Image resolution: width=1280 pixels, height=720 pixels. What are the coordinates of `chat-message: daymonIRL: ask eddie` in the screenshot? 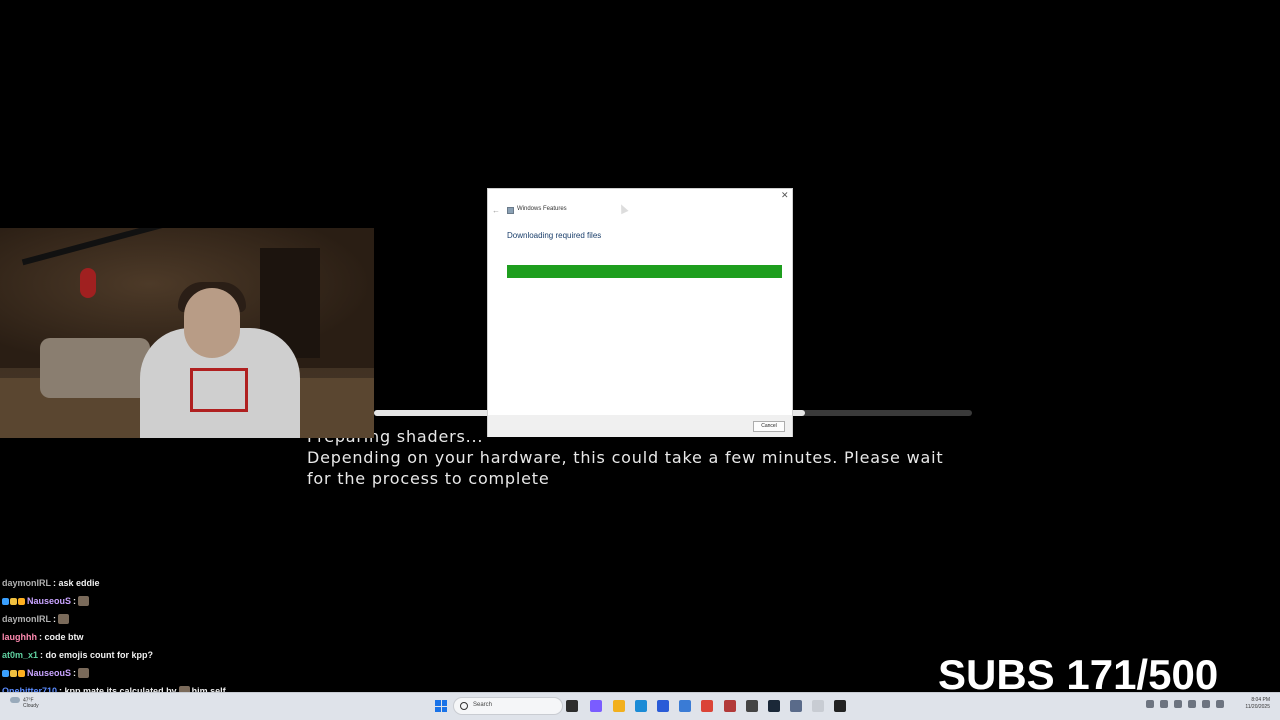 It's located at (162, 583).